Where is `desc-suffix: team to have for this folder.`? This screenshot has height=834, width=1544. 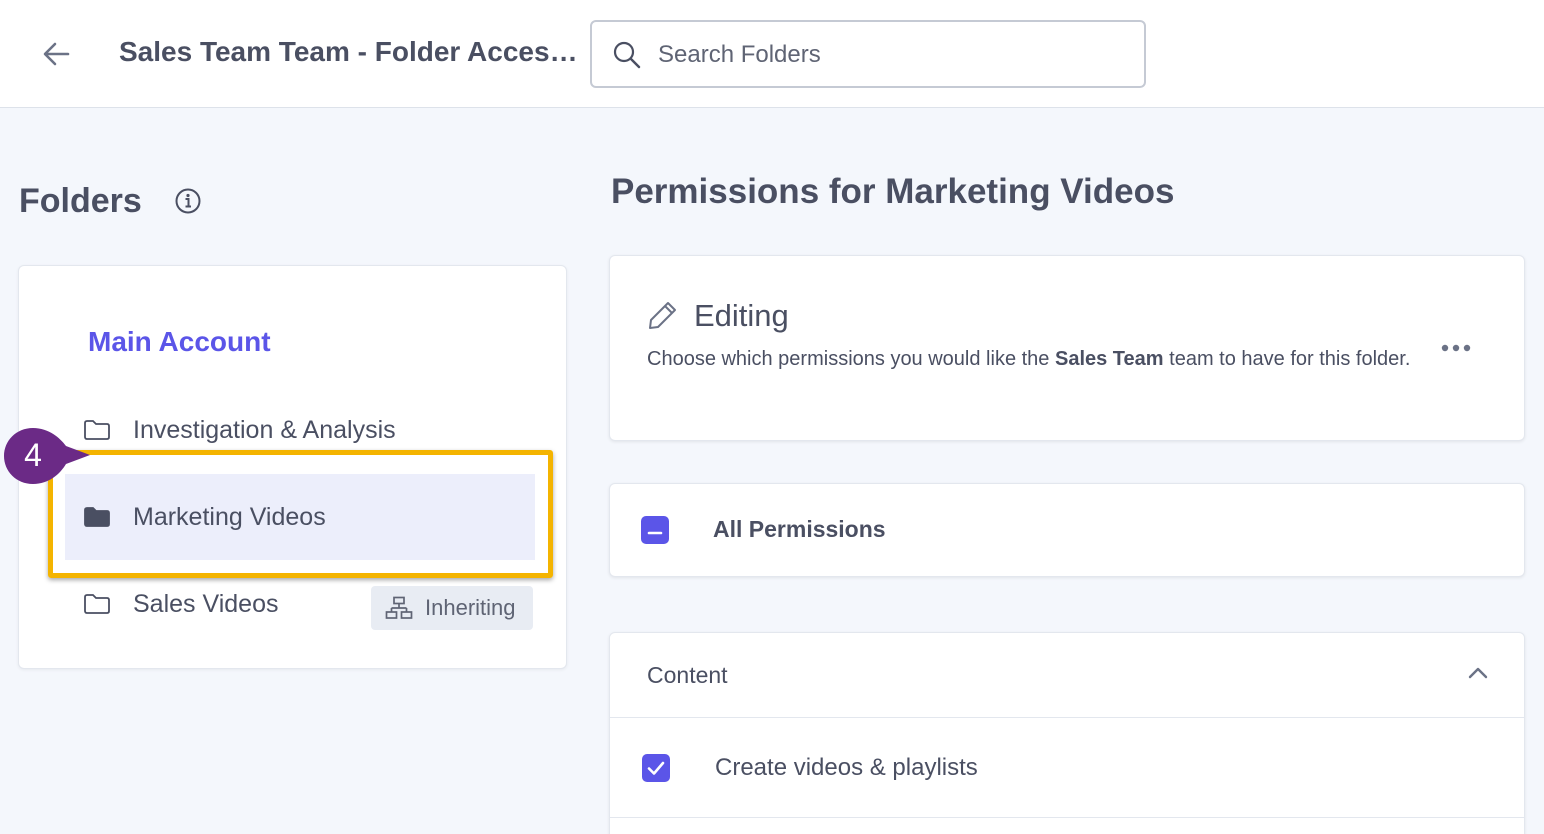 desc-suffix: team to have for this folder. is located at coordinates (1287, 359).